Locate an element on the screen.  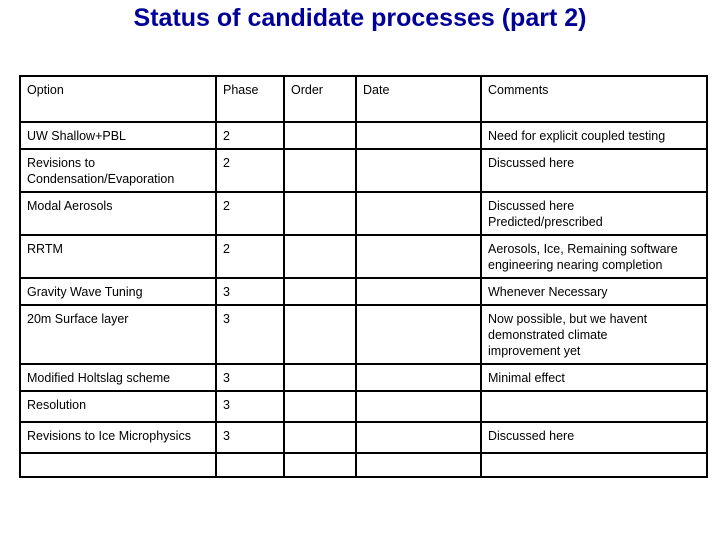
comment-line: Predicted/prescribed is located at coordinates (545, 222).